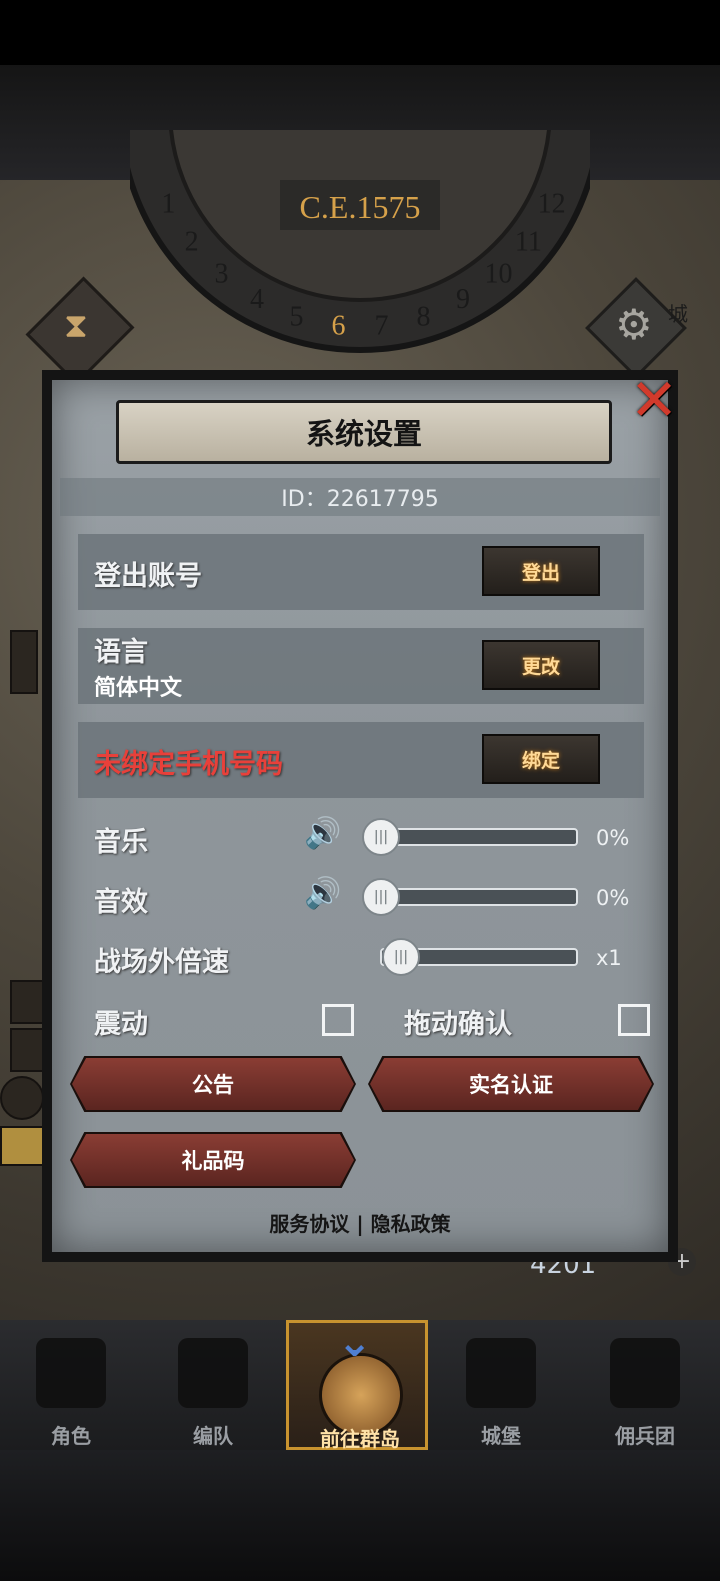 This screenshot has width=720, height=1581. What do you see at coordinates (541, 665) in the screenshot?
I see `change-language-button: 更改` at bounding box center [541, 665].